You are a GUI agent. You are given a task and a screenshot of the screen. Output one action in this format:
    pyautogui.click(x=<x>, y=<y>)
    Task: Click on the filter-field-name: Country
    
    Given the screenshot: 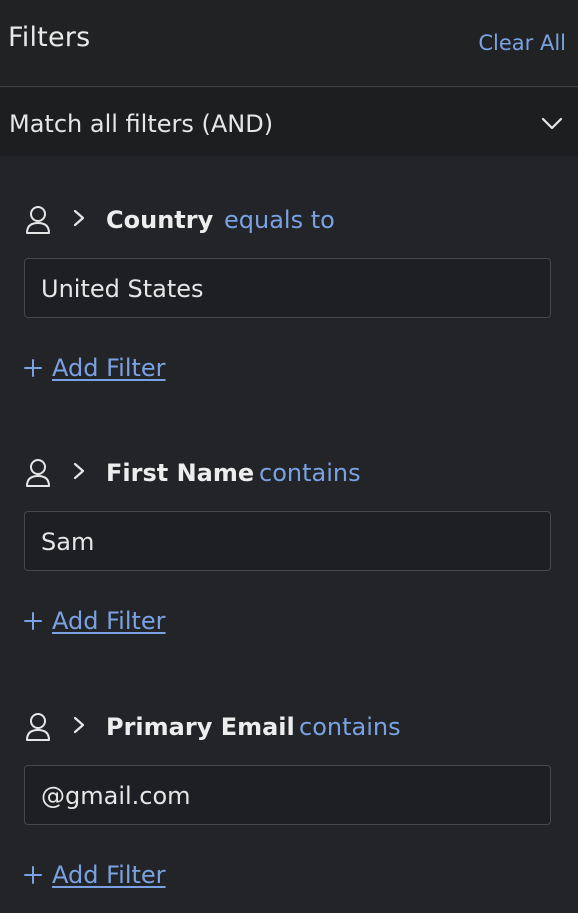 What is the action you would take?
    pyautogui.click(x=160, y=220)
    